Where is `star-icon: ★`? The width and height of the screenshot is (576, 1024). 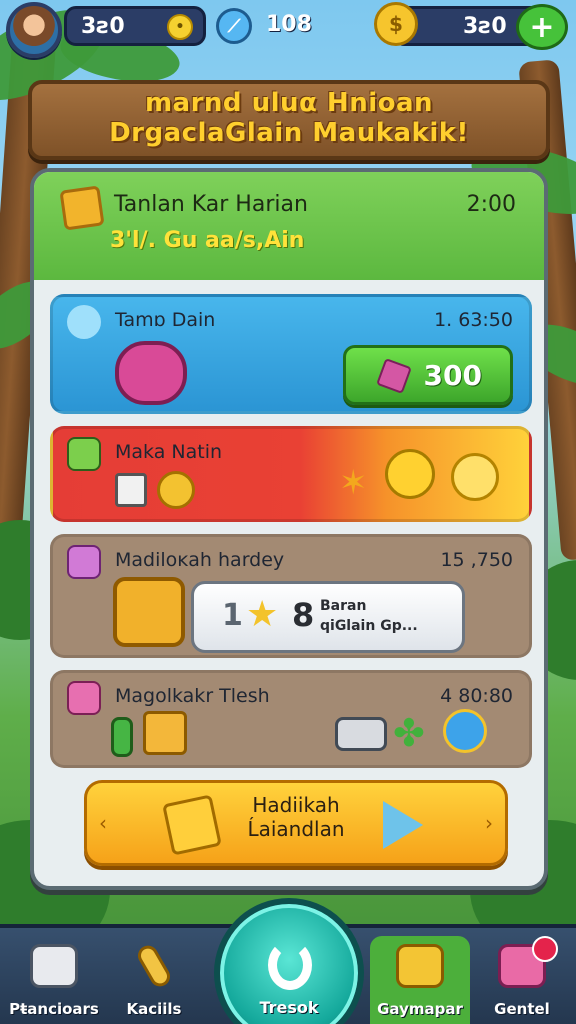 star-icon: ★ is located at coordinates (262, 614).